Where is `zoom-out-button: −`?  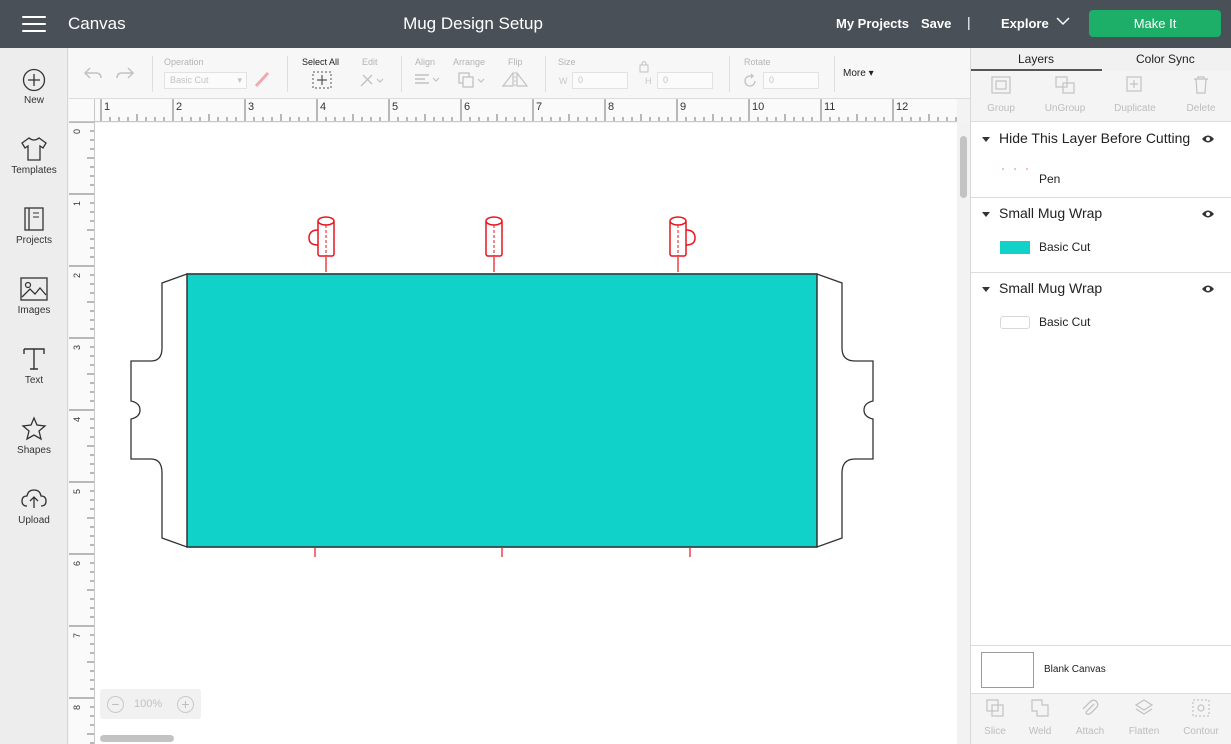
zoom-out-button: − is located at coordinates (115, 704).